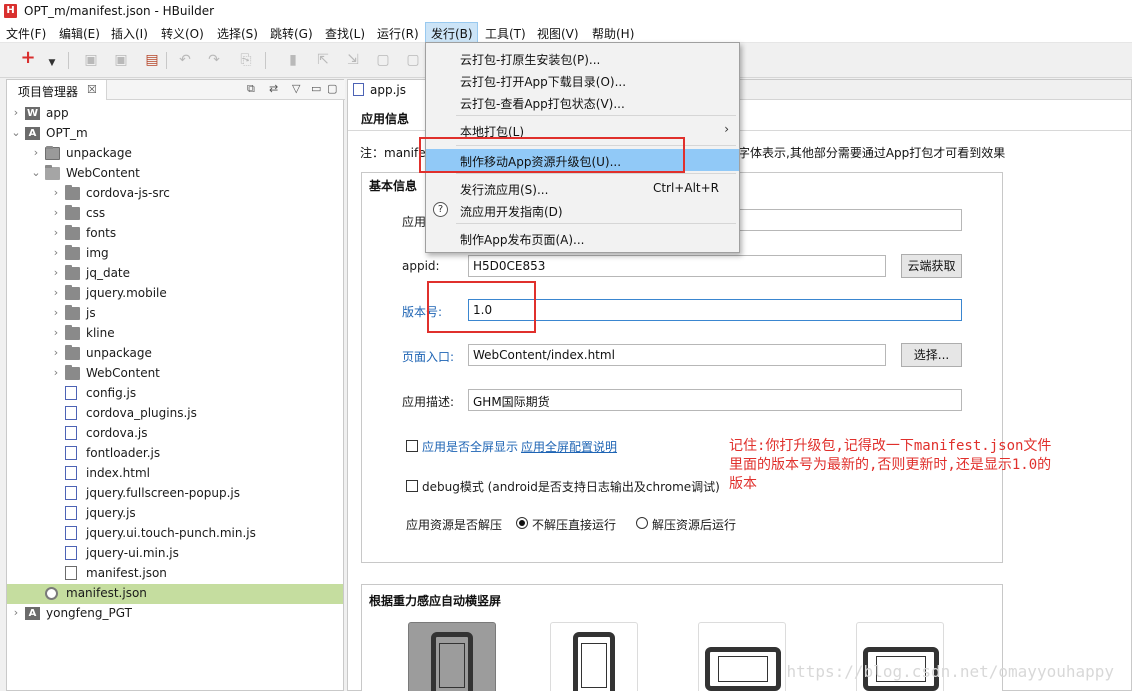 The height and width of the screenshot is (691, 1132). What do you see at coordinates (452, 33) in the screenshot?
I see `menu-item-8: 发行(B)` at bounding box center [452, 33].